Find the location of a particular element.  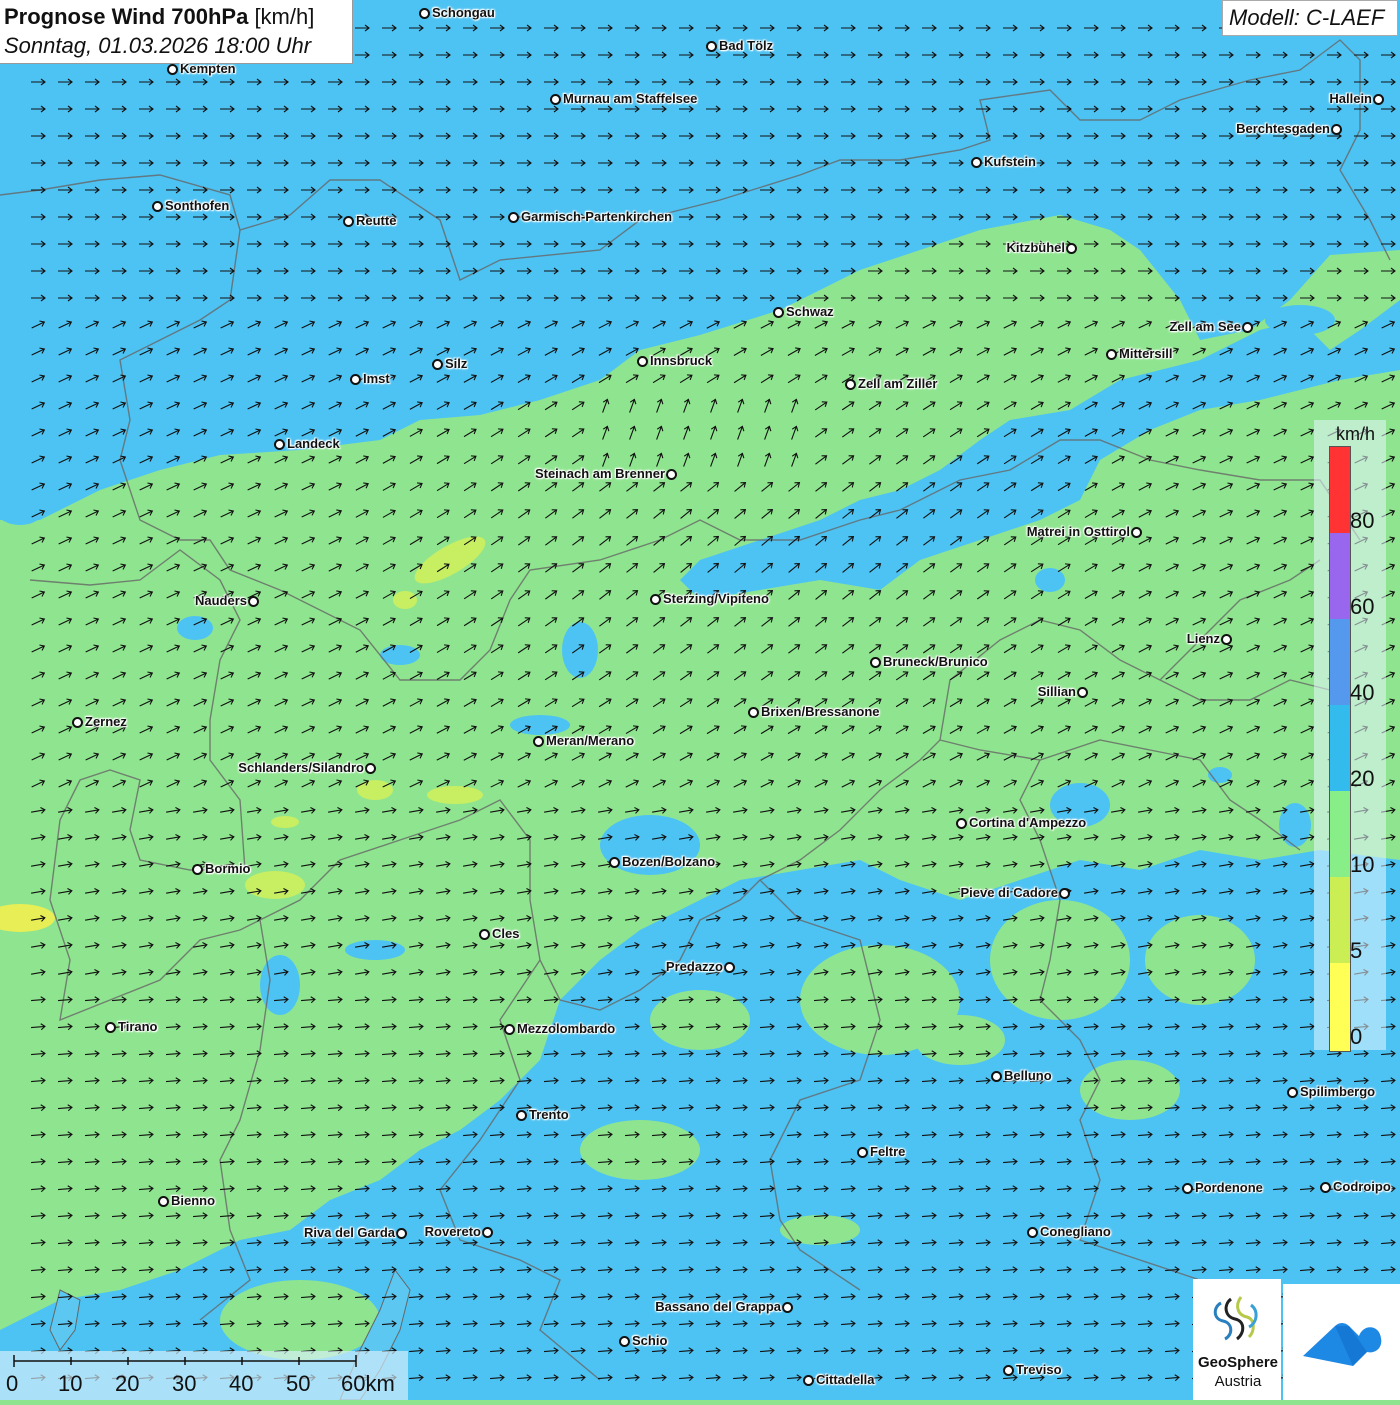

city-label: Imst is located at coordinates (376, 378).